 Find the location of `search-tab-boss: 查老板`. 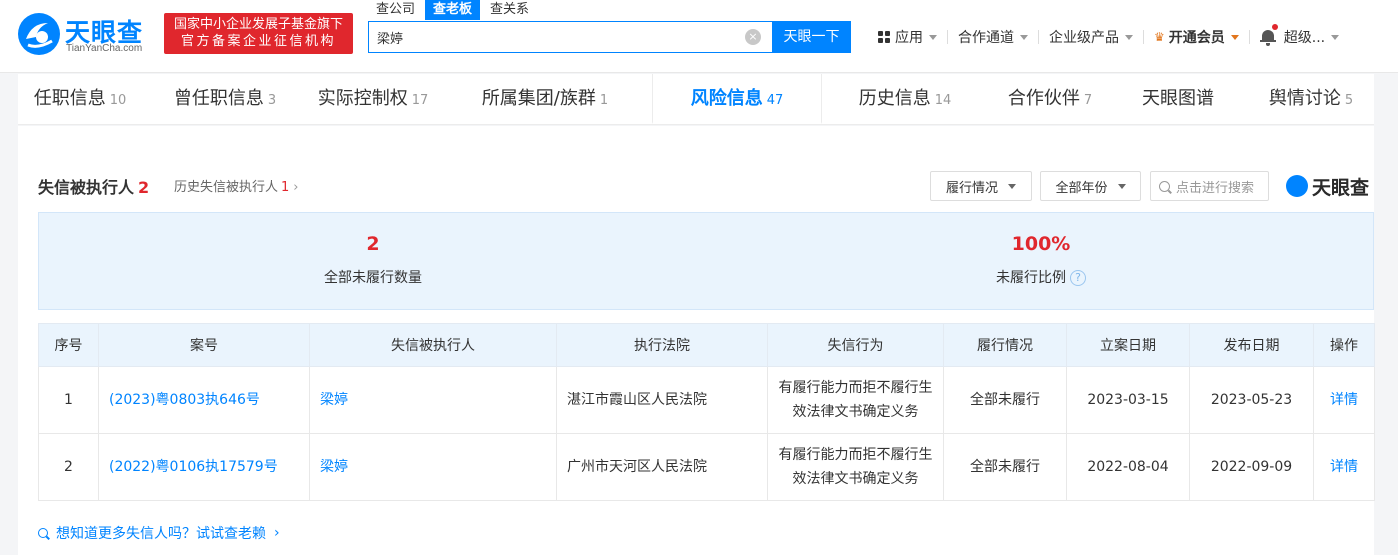

search-tab-boss: 查老板 is located at coordinates (453, 10).